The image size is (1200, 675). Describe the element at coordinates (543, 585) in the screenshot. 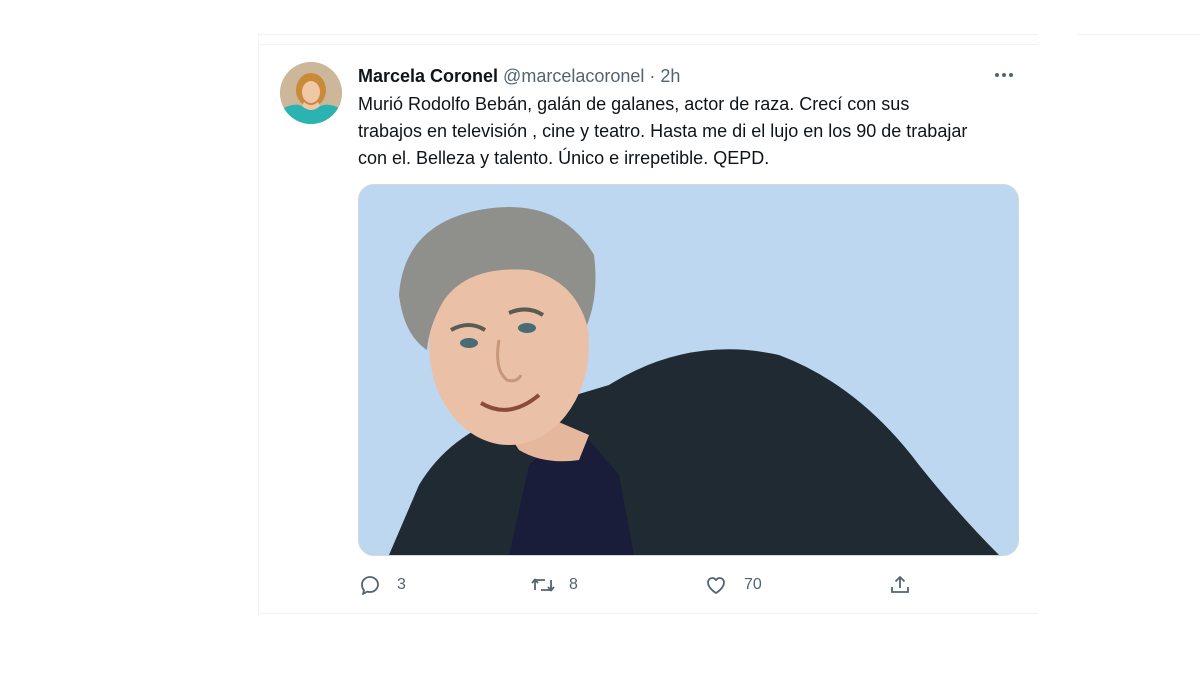

I see `retweet-icon` at that location.